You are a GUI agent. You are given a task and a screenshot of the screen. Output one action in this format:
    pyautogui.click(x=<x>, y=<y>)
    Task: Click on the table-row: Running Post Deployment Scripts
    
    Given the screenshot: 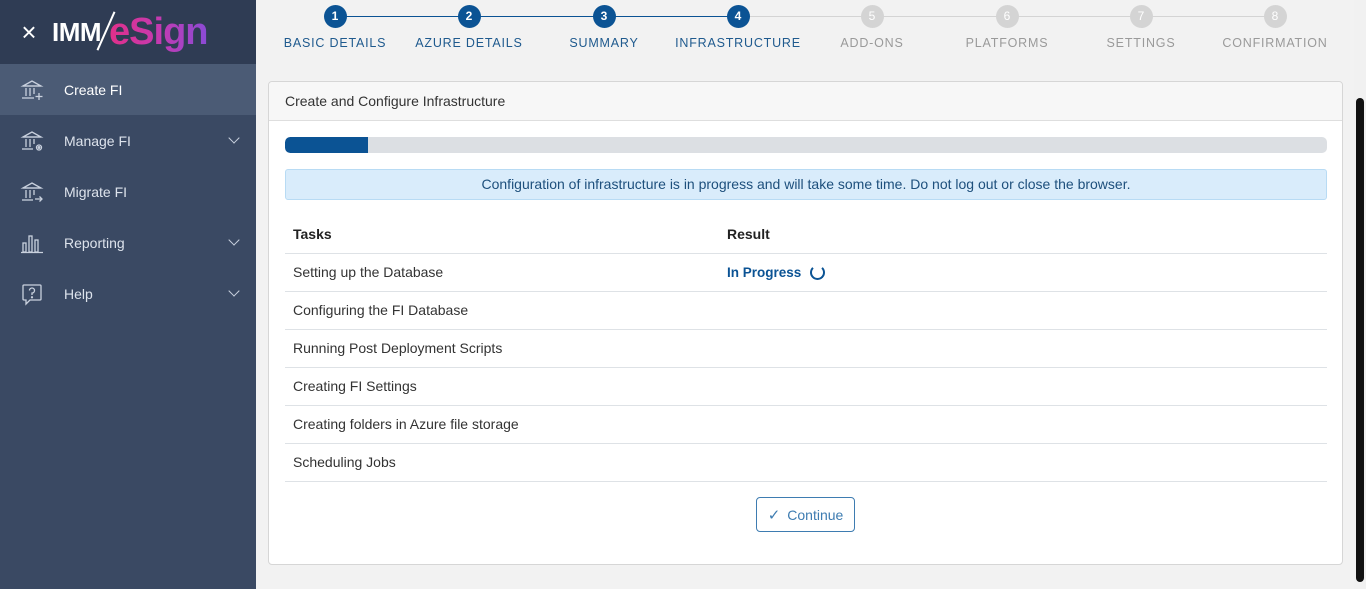 What is the action you would take?
    pyautogui.click(x=806, y=347)
    